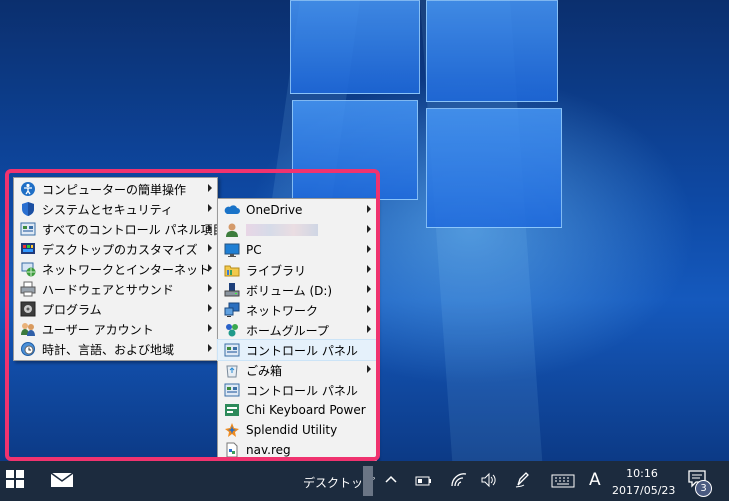 Image resolution: width=729 pixels, height=501 pixels. I want to click on keyboard-icon, so click(563, 481).